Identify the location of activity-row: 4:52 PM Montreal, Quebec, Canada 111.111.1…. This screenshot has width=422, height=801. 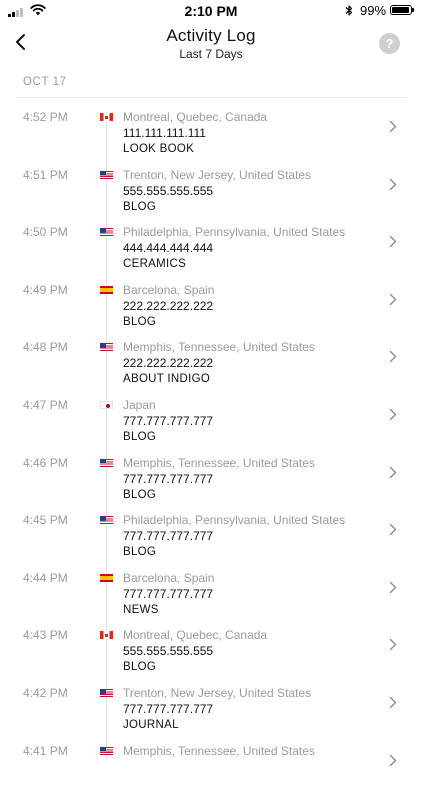
(211, 138).